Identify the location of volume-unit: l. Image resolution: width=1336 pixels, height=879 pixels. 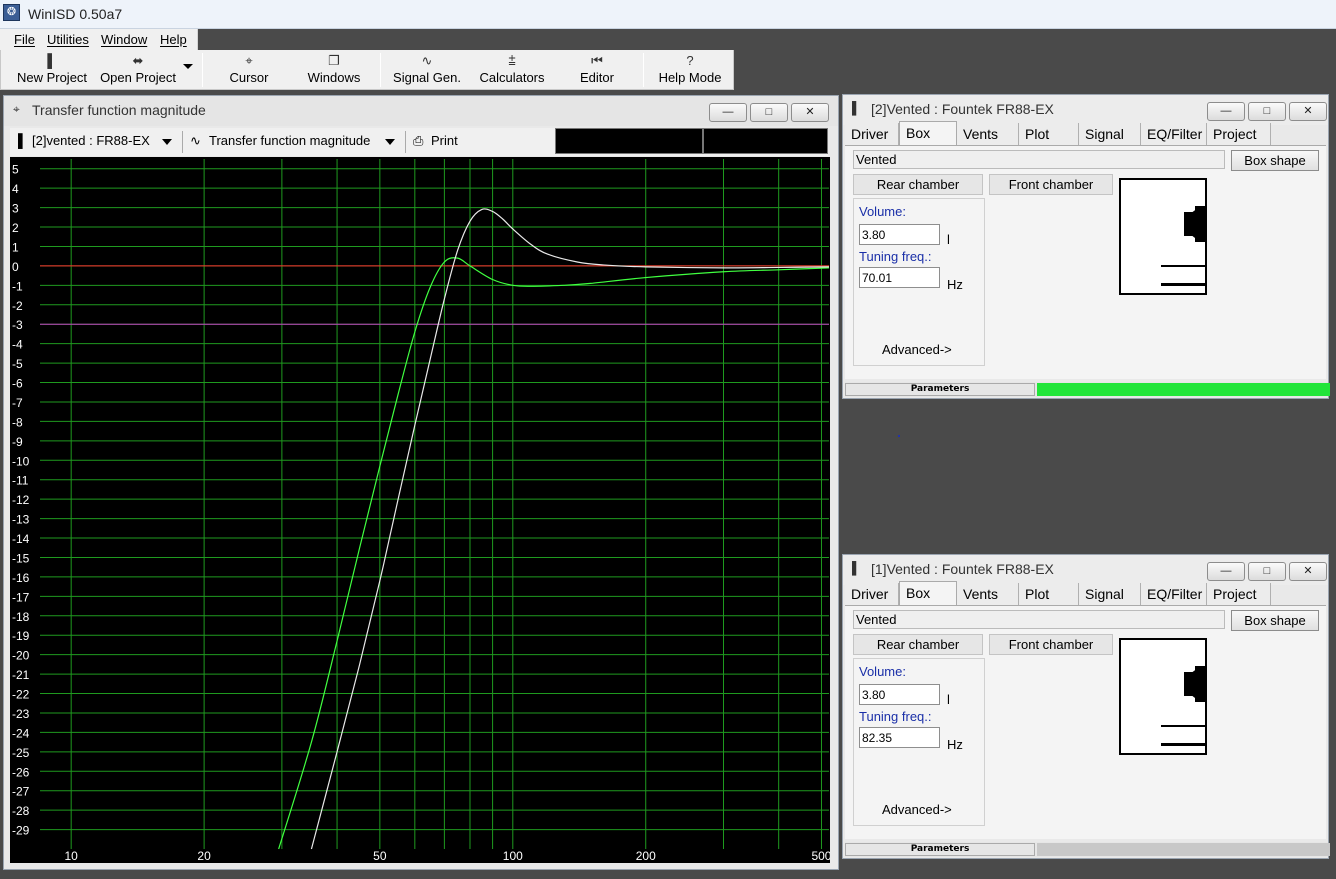
(948, 699).